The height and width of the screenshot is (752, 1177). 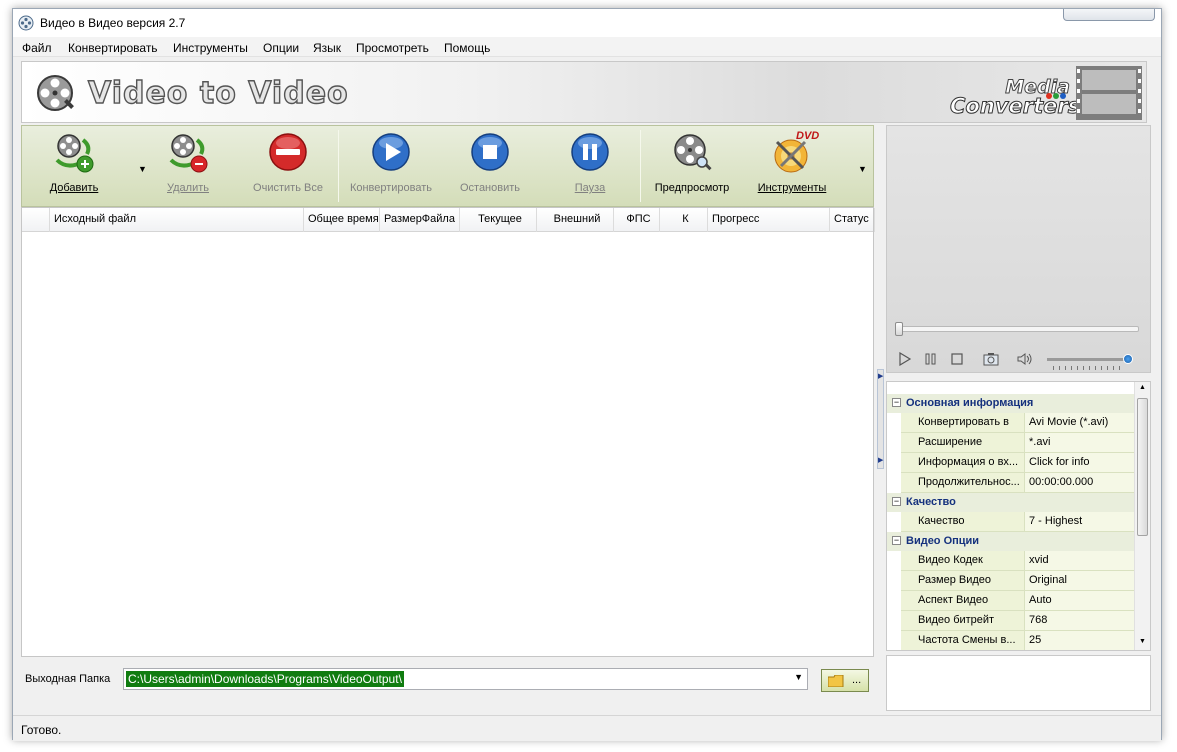 What do you see at coordinates (490, 188) in the screenshot?
I see `stop-label: Остановить` at bounding box center [490, 188].